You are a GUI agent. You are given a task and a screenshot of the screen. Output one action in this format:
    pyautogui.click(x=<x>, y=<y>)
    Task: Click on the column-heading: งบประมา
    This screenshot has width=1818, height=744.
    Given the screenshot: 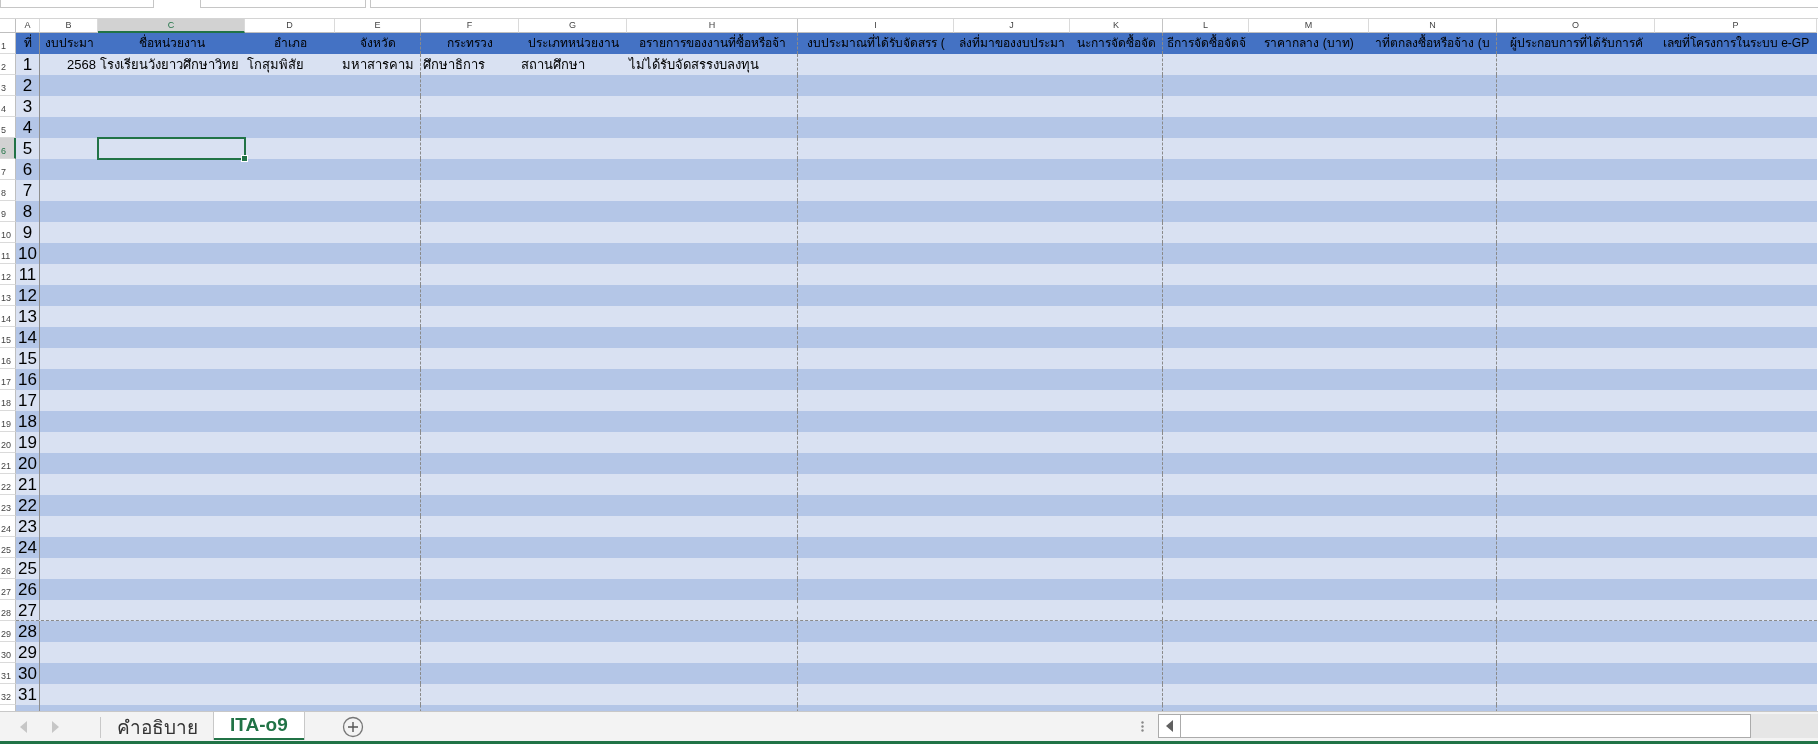 What is the action you would take?
    pyautogui.click(x=69, y=43)
    